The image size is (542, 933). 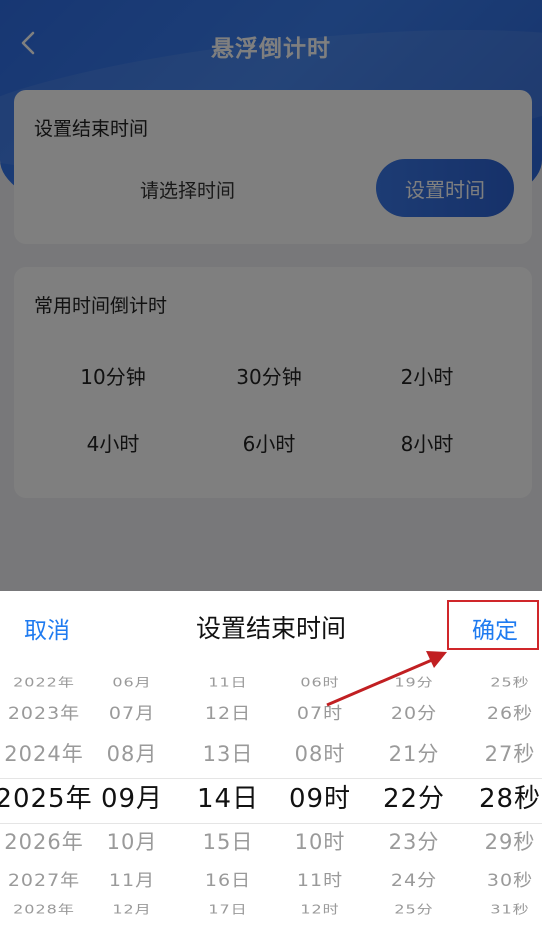 I want to click on second-option: 27秒, so click(x=502, y=753).